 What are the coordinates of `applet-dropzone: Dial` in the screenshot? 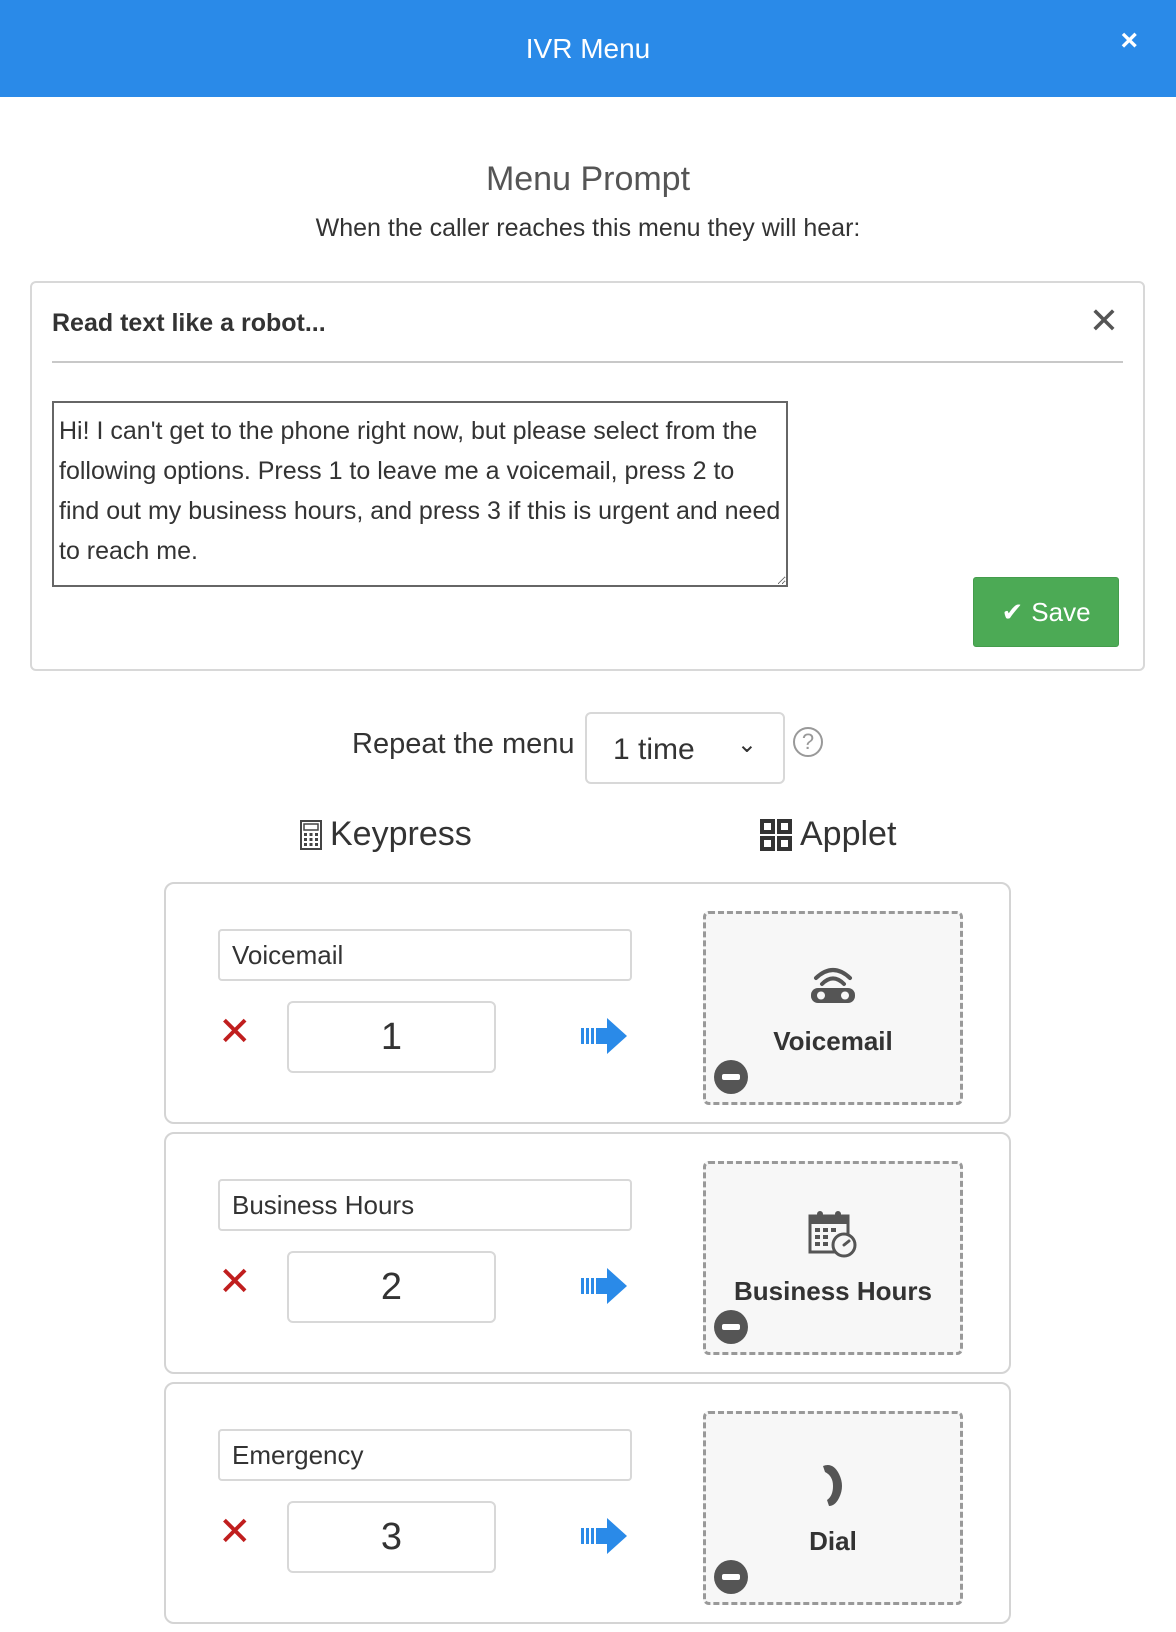 It's located at (833, 1508).